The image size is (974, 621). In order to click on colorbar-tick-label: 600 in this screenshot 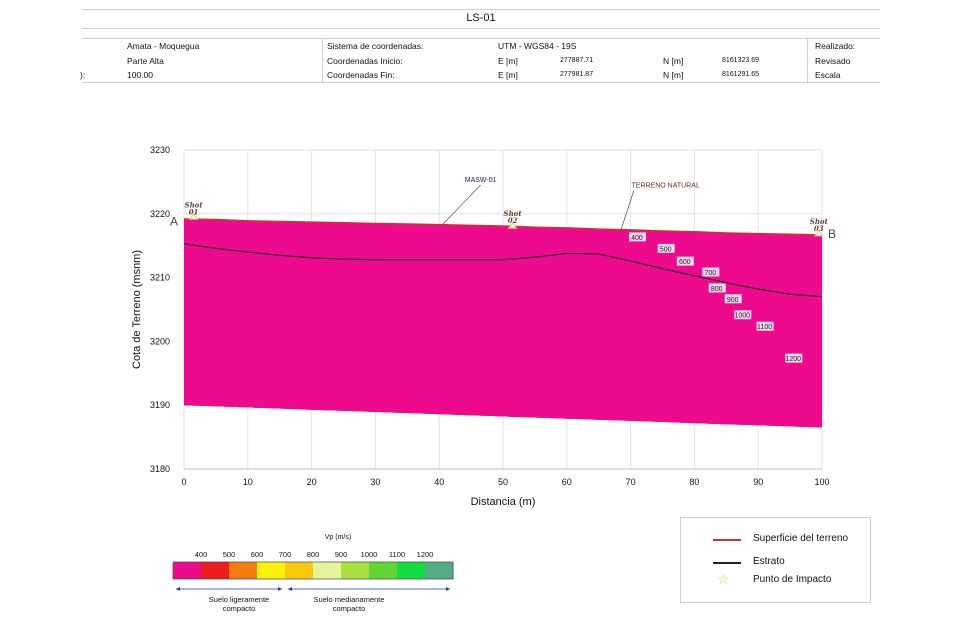, I will do `click(257, 554)`.